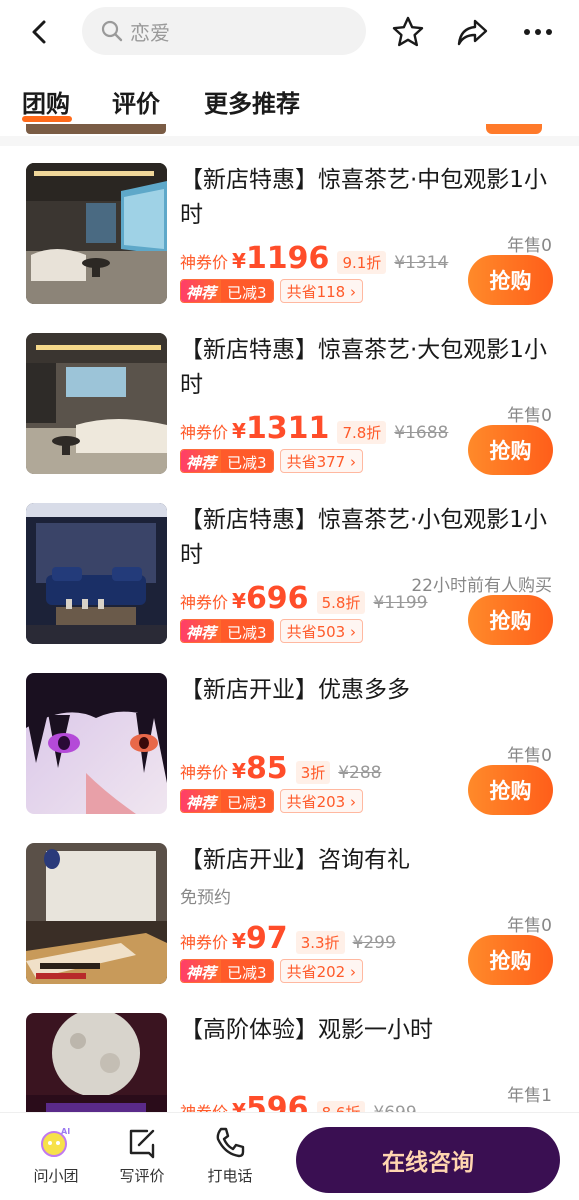 The image size is (579, 1200). I want to click on savings-link: 共省202 ›, so click(321, 971).